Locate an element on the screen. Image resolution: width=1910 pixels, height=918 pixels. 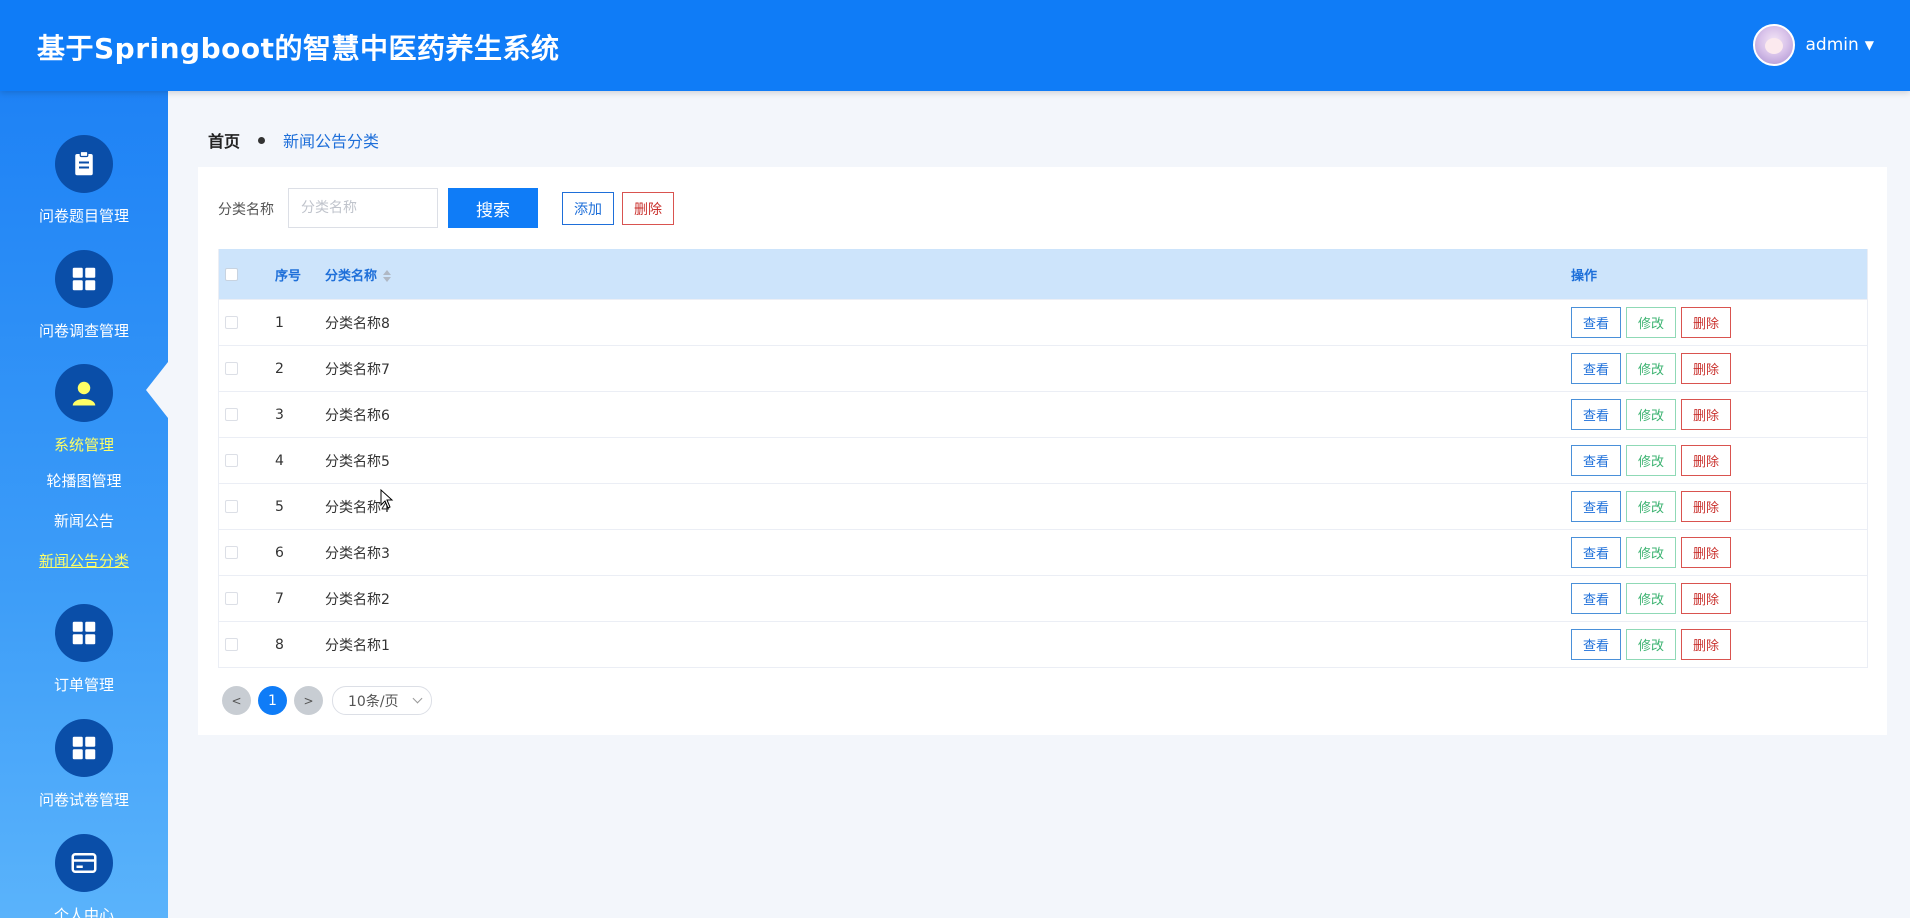
header-name: 分类名称 is located at coordinates (358, 274).